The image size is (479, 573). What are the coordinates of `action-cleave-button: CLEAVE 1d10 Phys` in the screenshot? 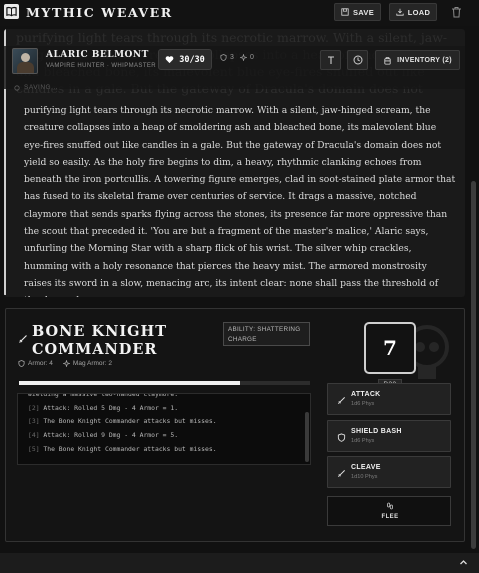 It's located at (389, 472).